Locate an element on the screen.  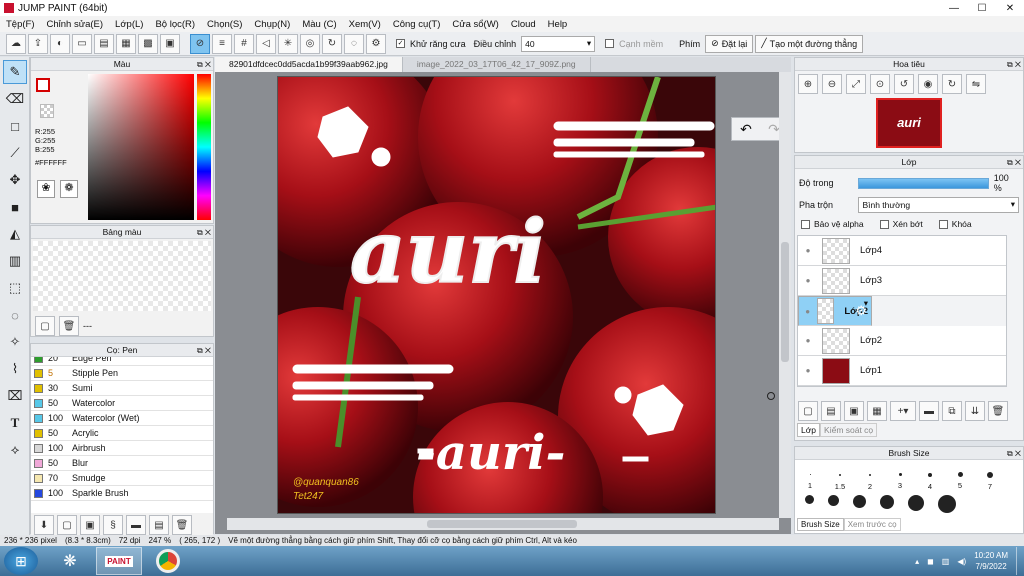
clock-date: 7/9/2022 is located at coordinates (991, 566).